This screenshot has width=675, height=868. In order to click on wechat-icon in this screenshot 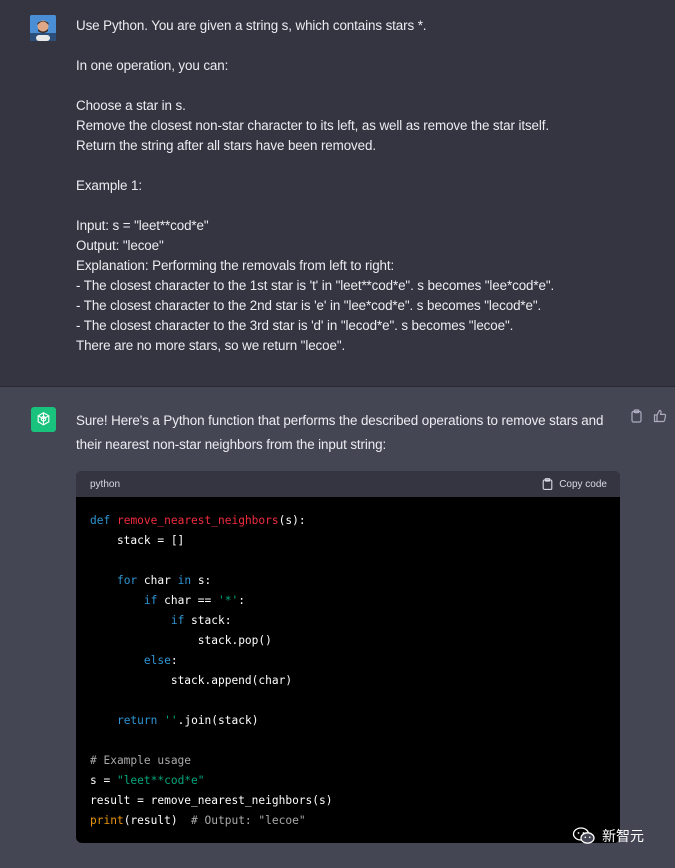, I will do `click(583, 835)`.